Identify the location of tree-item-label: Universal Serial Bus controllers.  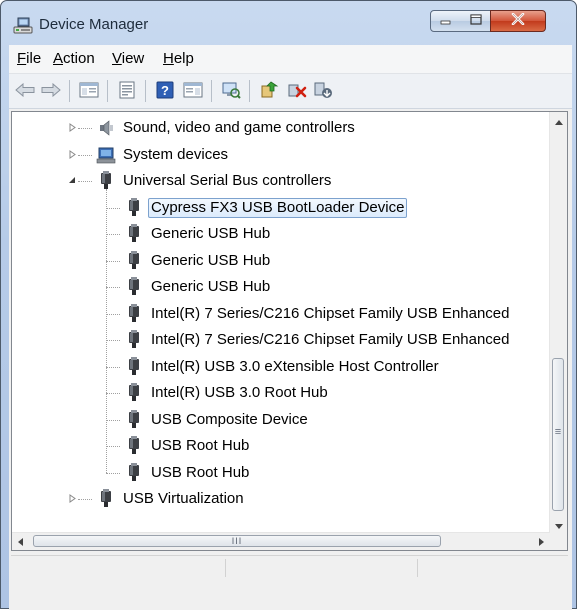
(227, 180).